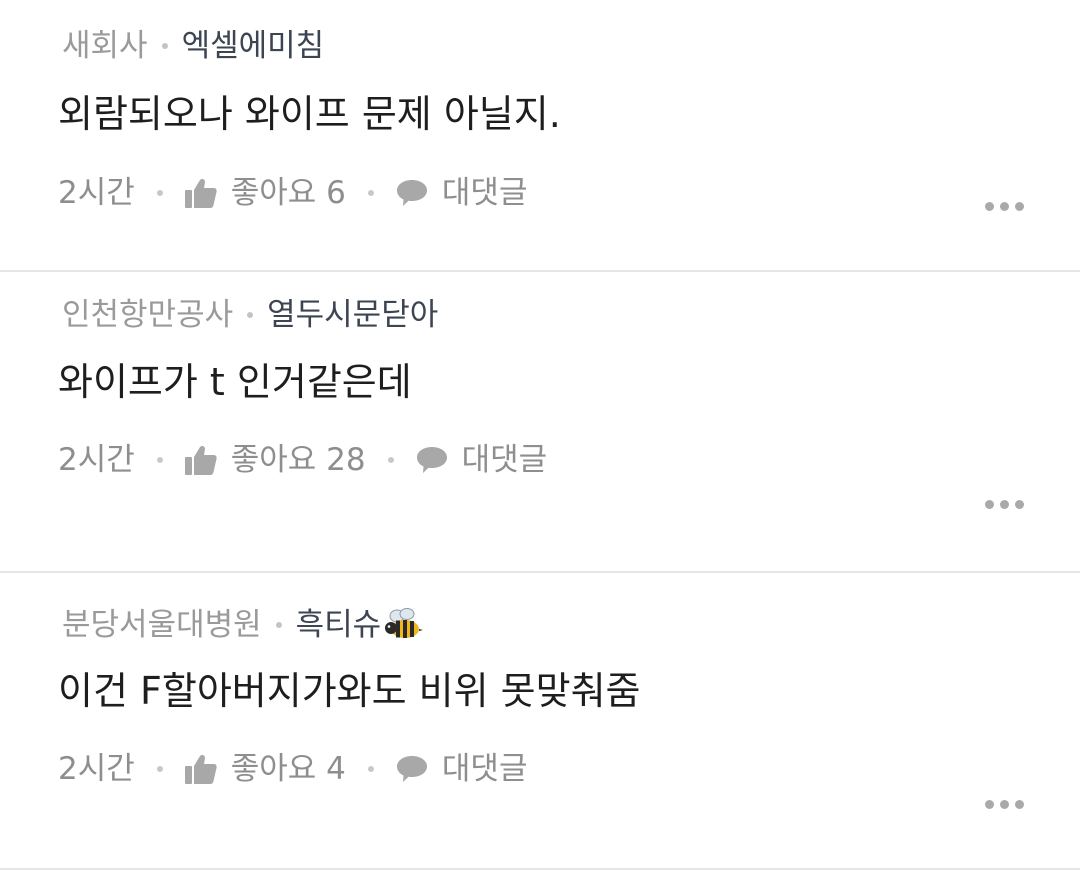 This screenshot has width=1080, height=878. What do you see at coordinates (298, 460) in the screenshot?
I see `like-count-label: 좋아요 28` at bounding box center [298, 460].